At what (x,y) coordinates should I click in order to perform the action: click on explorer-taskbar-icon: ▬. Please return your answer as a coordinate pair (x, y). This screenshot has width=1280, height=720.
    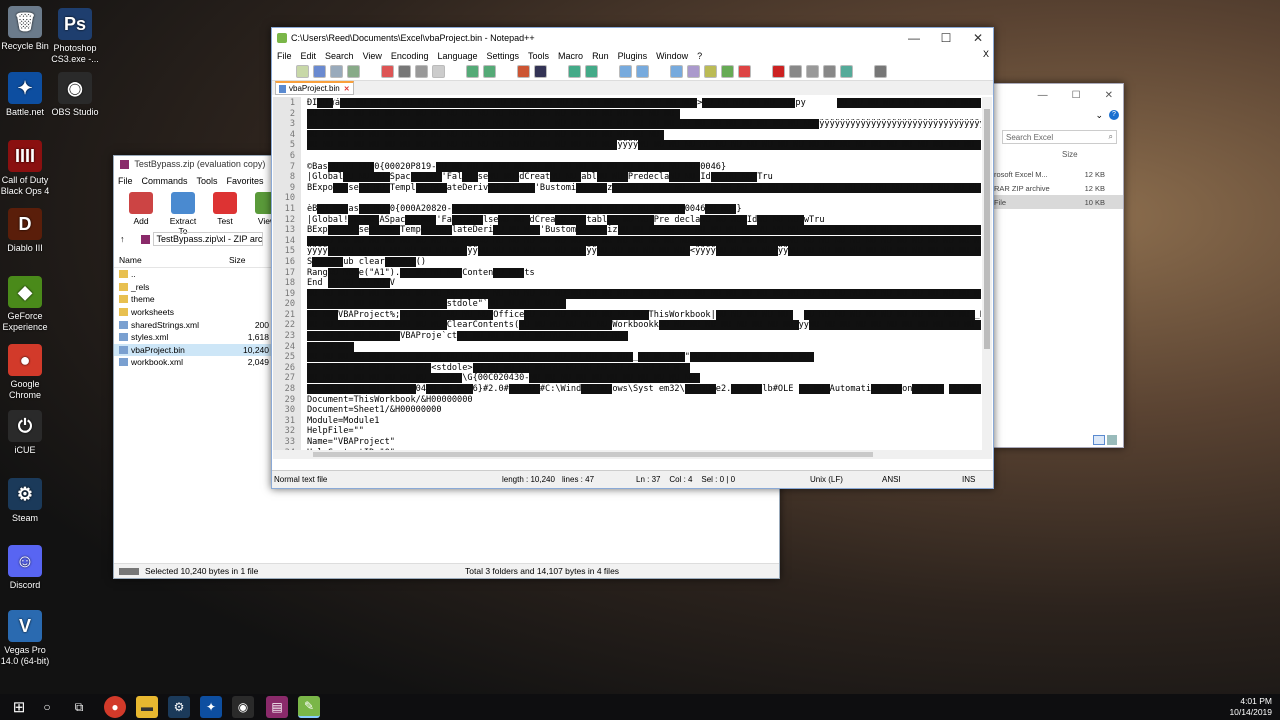
    Looking at the image, I should click on (147, 707).